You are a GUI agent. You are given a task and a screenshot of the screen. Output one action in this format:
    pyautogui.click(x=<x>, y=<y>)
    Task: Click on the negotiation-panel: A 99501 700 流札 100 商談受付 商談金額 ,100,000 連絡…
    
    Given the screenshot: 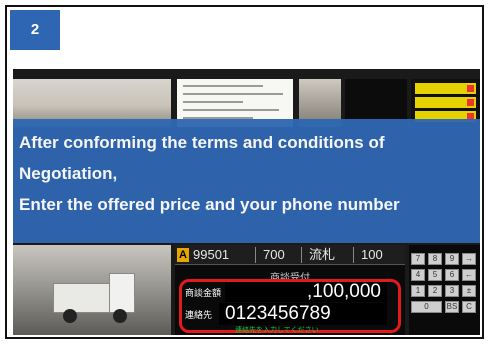 What is the action you would take?
    pyautogui.click(x=290, y=290)
    